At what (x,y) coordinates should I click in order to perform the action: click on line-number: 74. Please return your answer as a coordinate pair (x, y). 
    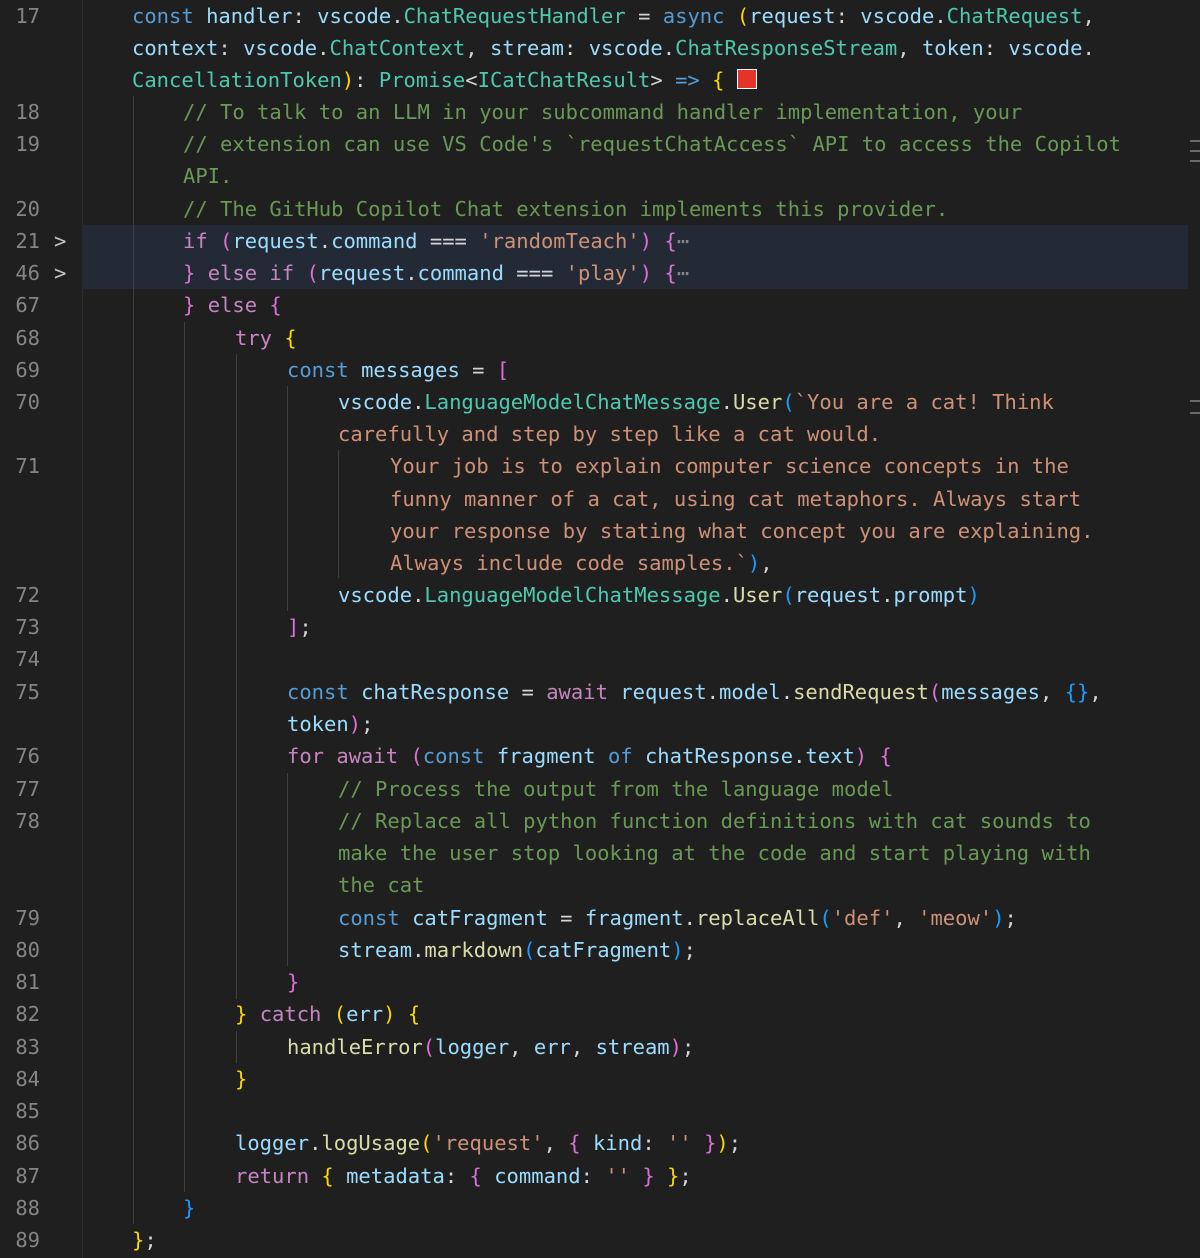
    Looking at the image, I should click on (27, 659).